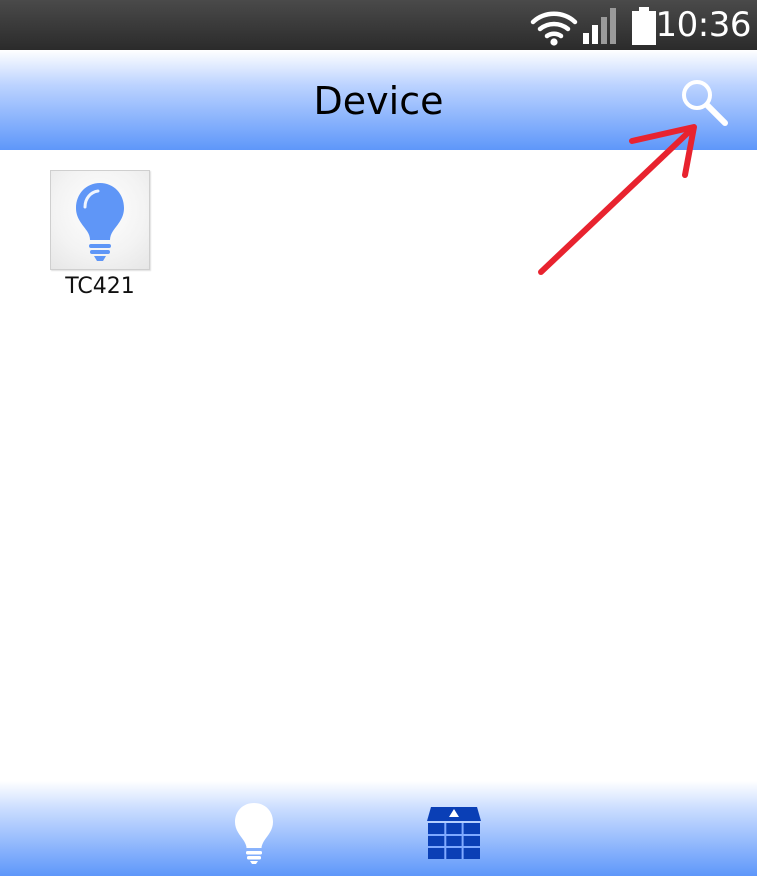 Image resolution: width=757 pixels, height=876 pixels. What do you see at coordinates (703, 25) in the screenshot?
I see `status-time: 10:36` at bounding box center [703, 25].